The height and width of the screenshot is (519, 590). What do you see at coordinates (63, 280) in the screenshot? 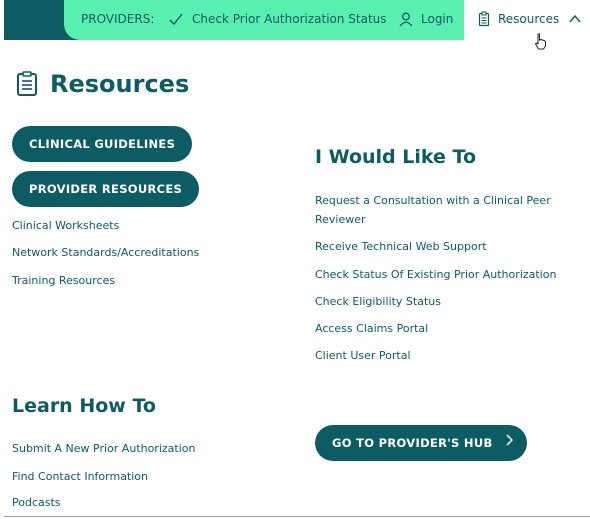
I see `training-resources-link: Training Resources` at bounding box center [63, 280].